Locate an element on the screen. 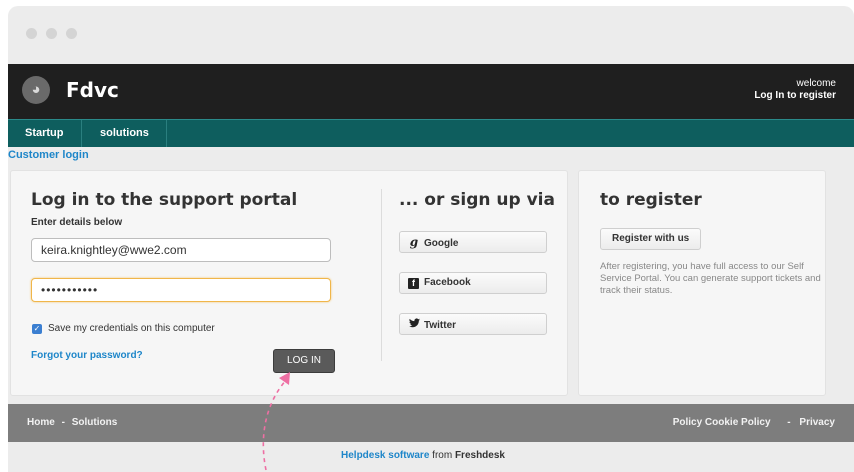 The height and width of the screenshot is (472, 854). window-controls is located at coordinates (51, 33).